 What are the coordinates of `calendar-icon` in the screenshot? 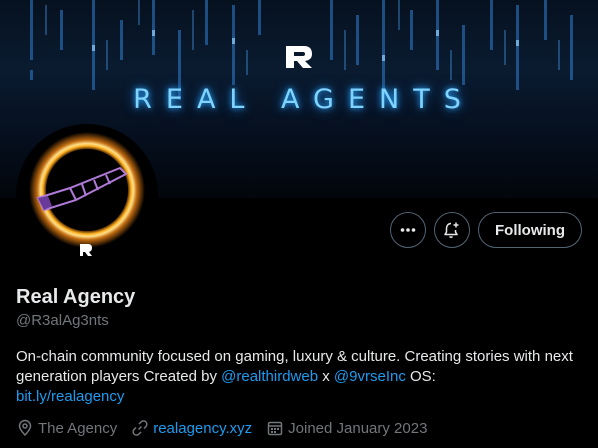 It's located at (275, 428).